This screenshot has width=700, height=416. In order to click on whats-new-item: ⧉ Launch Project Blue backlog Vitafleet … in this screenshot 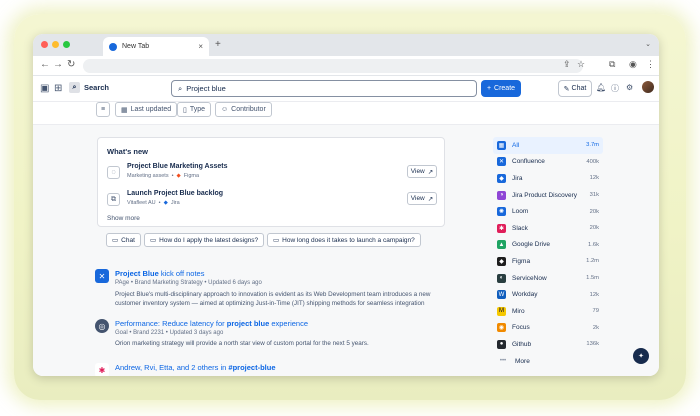, I will do `click(272, 201)`.